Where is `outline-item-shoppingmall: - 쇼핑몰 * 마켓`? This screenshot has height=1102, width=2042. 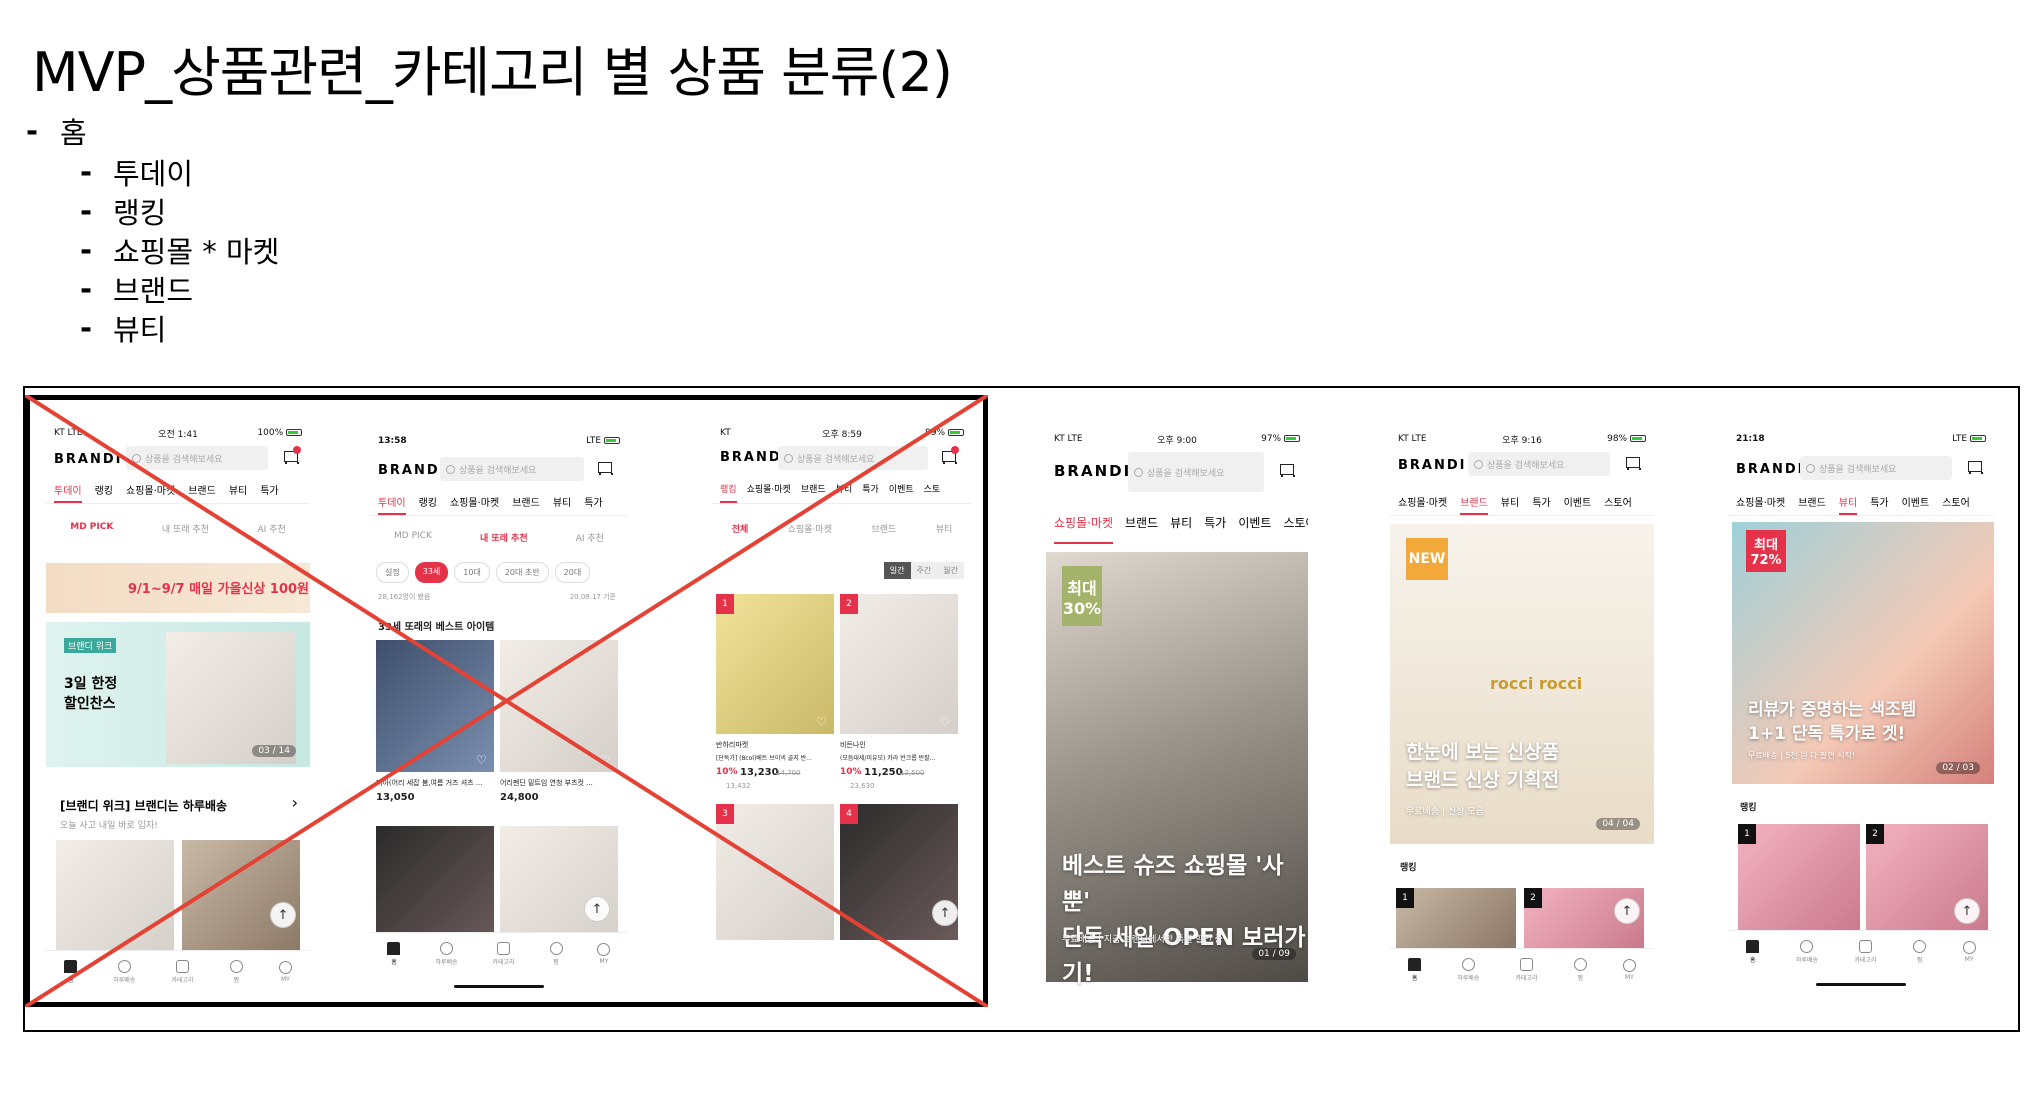
outline-item-shoppingmall: - 쇼핑몰 * 마켓 is located at coordinates (179, 249).